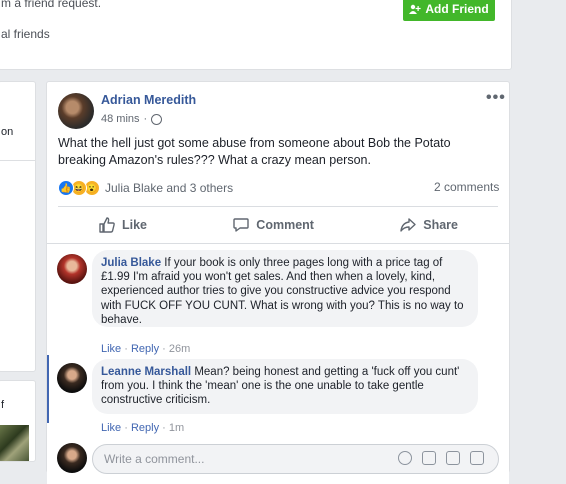 This screenshot has width=566, height=484. What do you see at coordinates (18, 421) in the screenshot?
I see `left-card: f` at bounding box center [18, 421].